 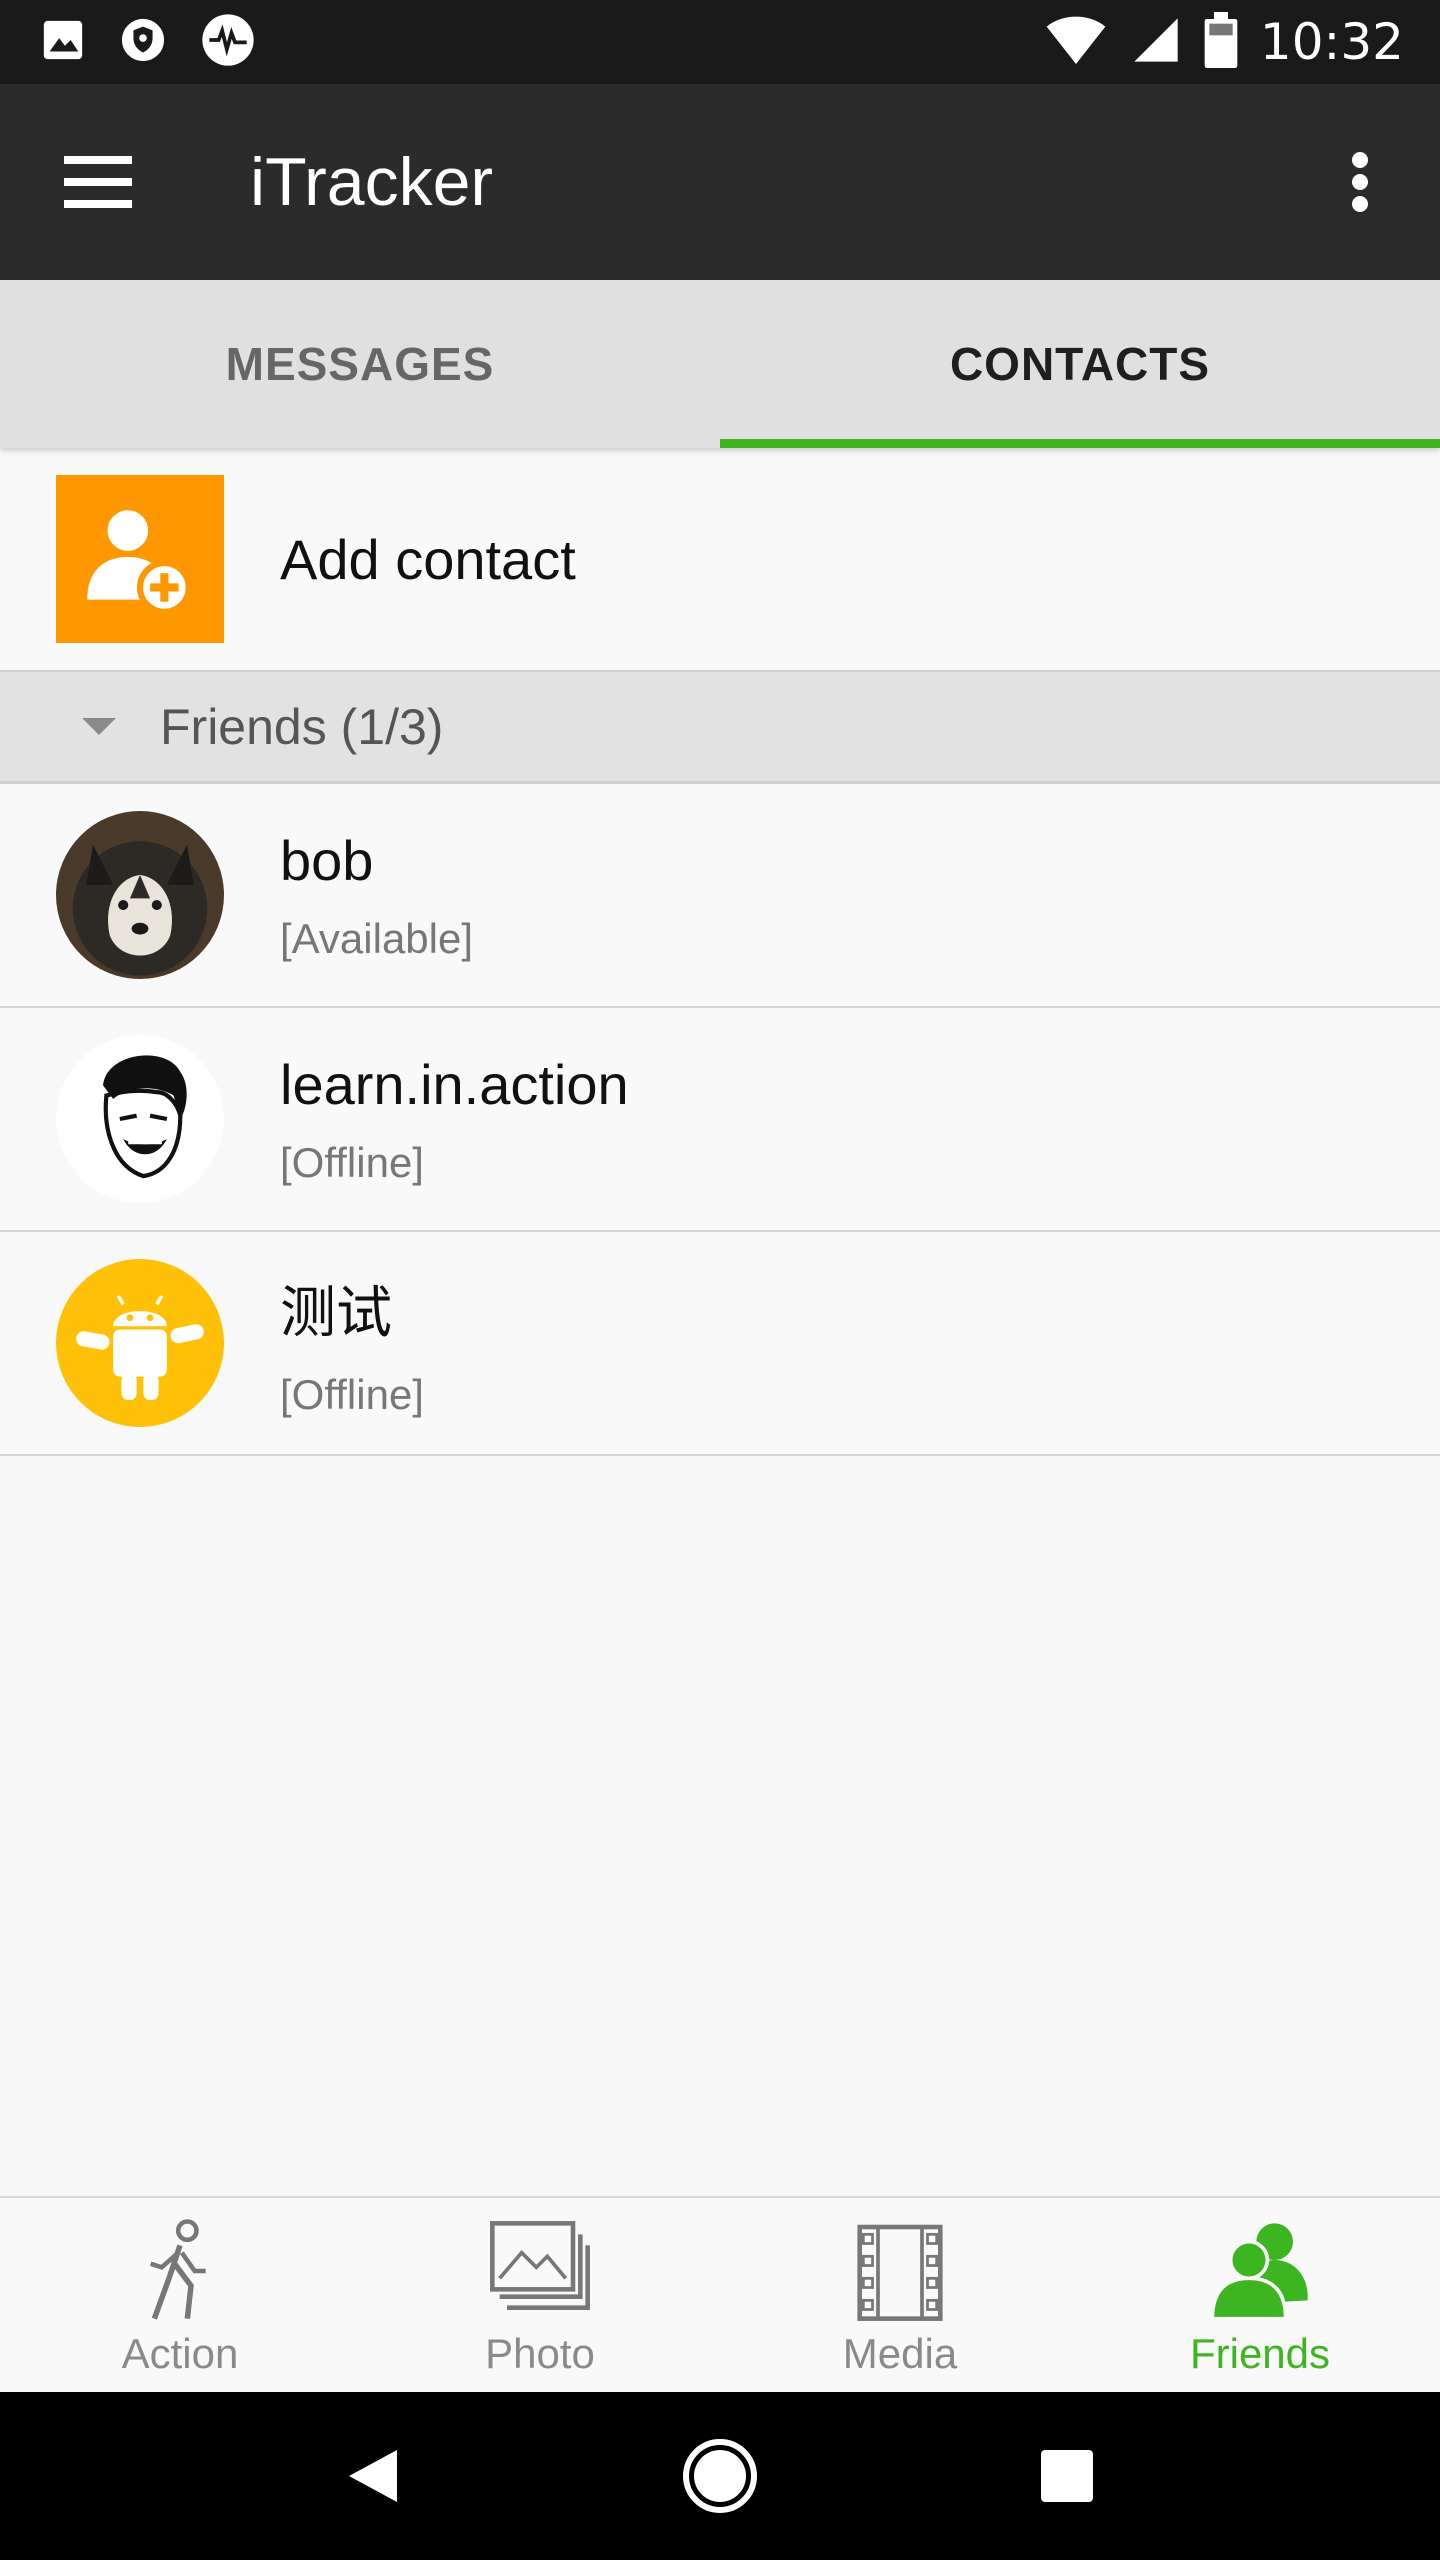 I want to click on people-icon, so click(x=1259, y=2272).